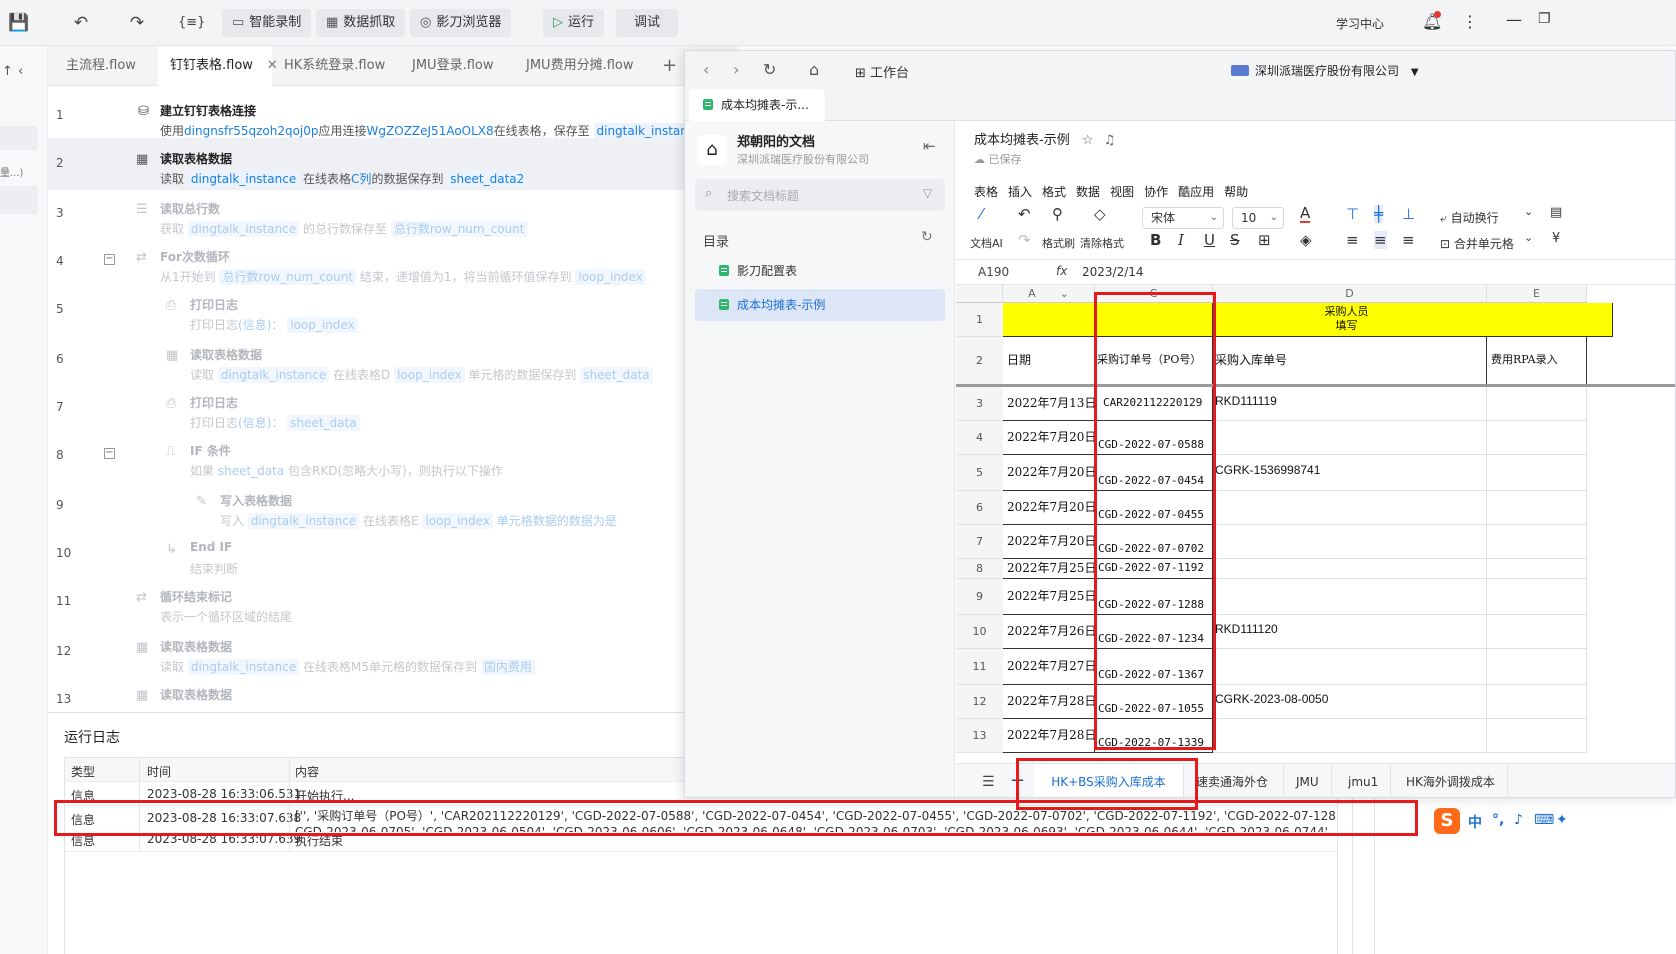 This screenshot has height=954, width=1676. I want to click on sheet-tab-hk-transfer: HK海外调拨成本, so click(1451, 780).